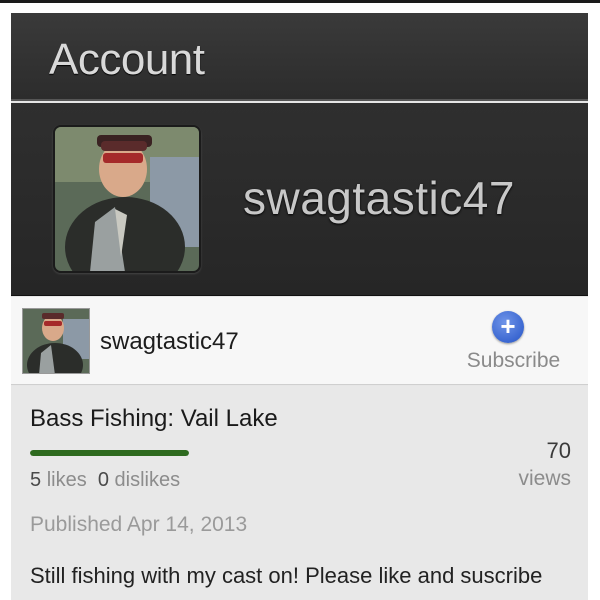 The width and height of the screenshot is (600, 600). What do you see at coordinates (379, 198) in the screenshot?
I see `profile-username: swagtastic47` at bounding box center [379, 198].